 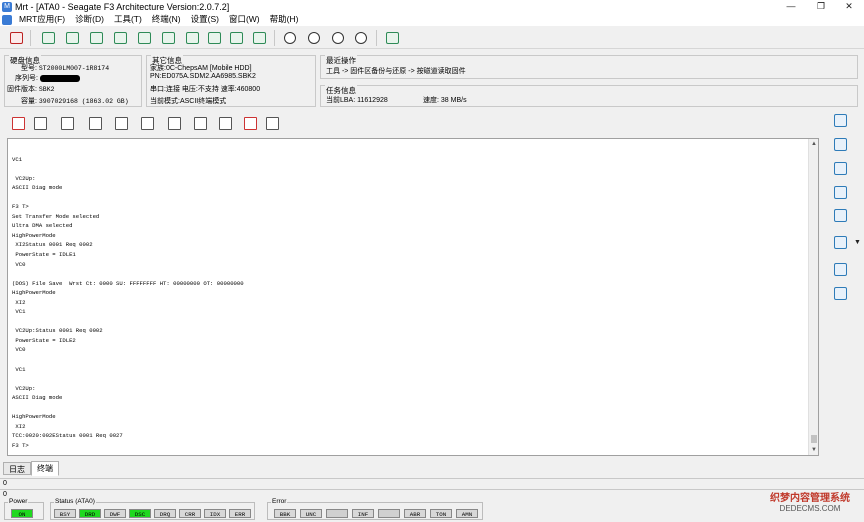 What do you see at coordinates (72, 38) in the screenshot?
I see `sector-icon` at bounding box center [72, 38].